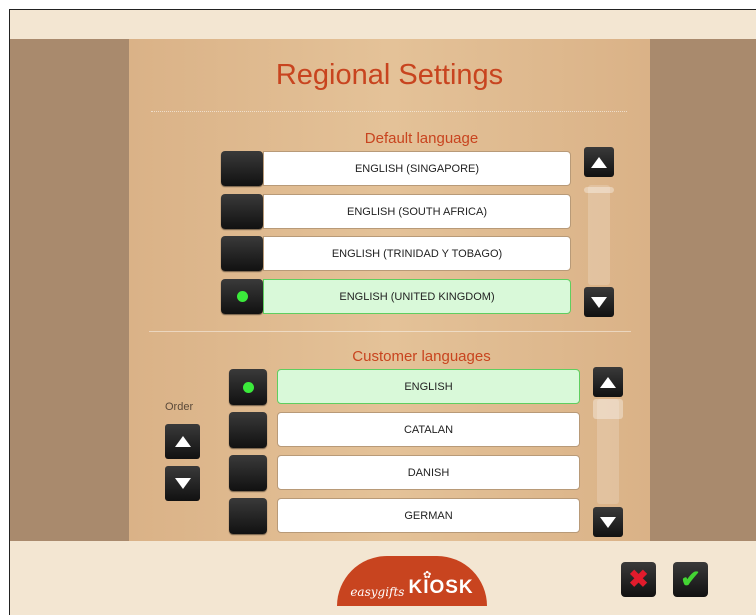  What do you see at coordinates (69, 290) in the screenshot?
I see `left-margin` at bounding box center [69, 290].